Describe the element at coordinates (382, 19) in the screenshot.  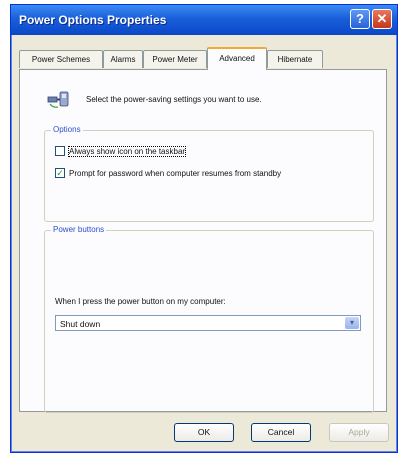
I see `close-button: ✕` at that location.